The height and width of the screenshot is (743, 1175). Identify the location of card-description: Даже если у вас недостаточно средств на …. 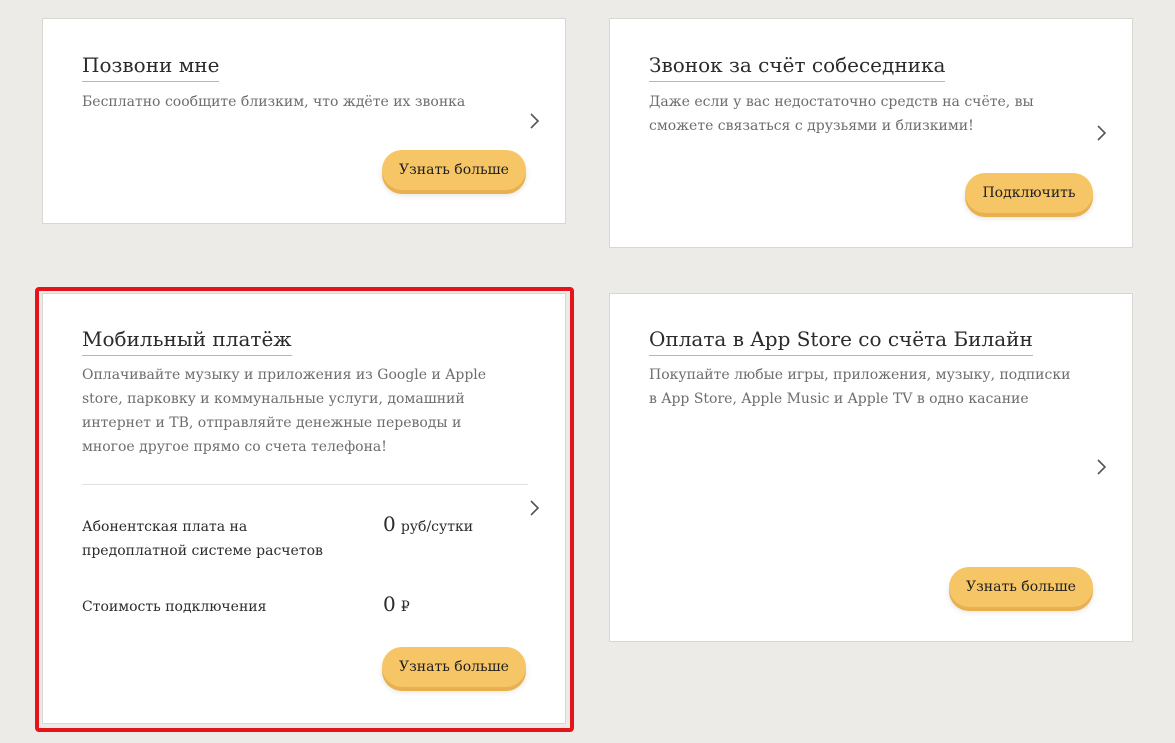
(841, 114).